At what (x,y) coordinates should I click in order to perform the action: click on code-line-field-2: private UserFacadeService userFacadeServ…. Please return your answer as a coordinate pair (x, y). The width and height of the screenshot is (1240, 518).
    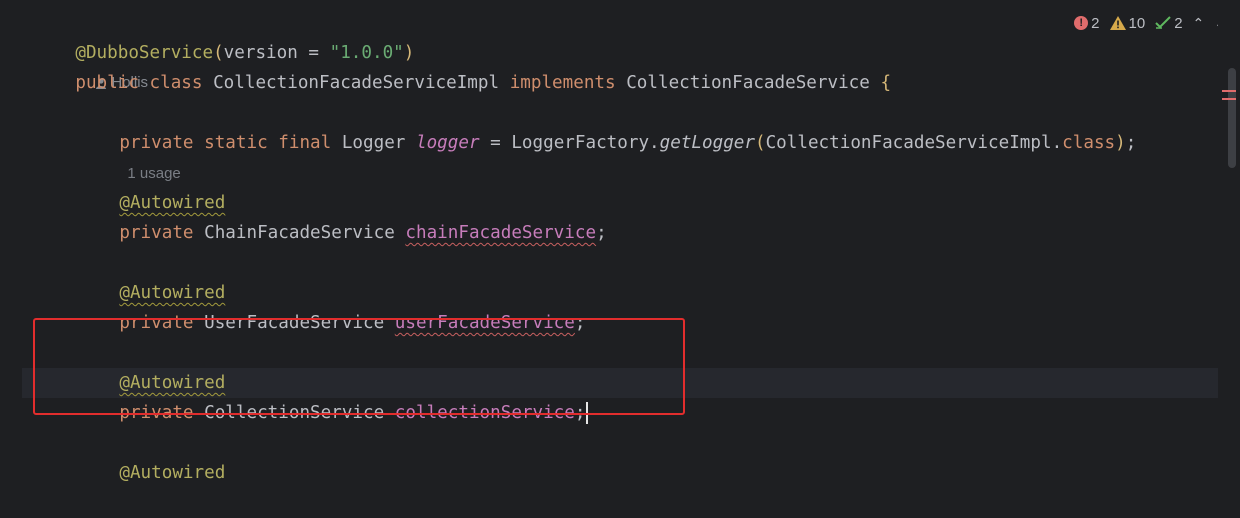
    Looking at the image, I should click on (331, 305).